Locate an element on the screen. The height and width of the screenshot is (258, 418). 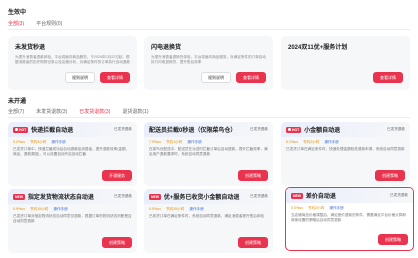
card-title: 指定发货物流状态自动退 is located at coordinates (60, 198).